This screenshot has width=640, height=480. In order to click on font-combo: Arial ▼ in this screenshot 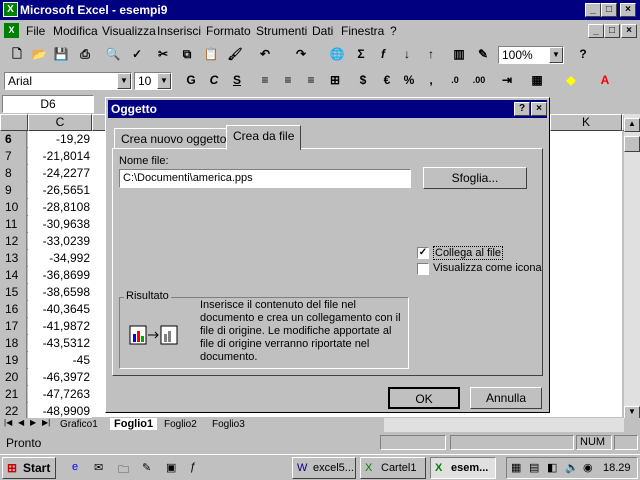, I will do `click(68, 81)`.